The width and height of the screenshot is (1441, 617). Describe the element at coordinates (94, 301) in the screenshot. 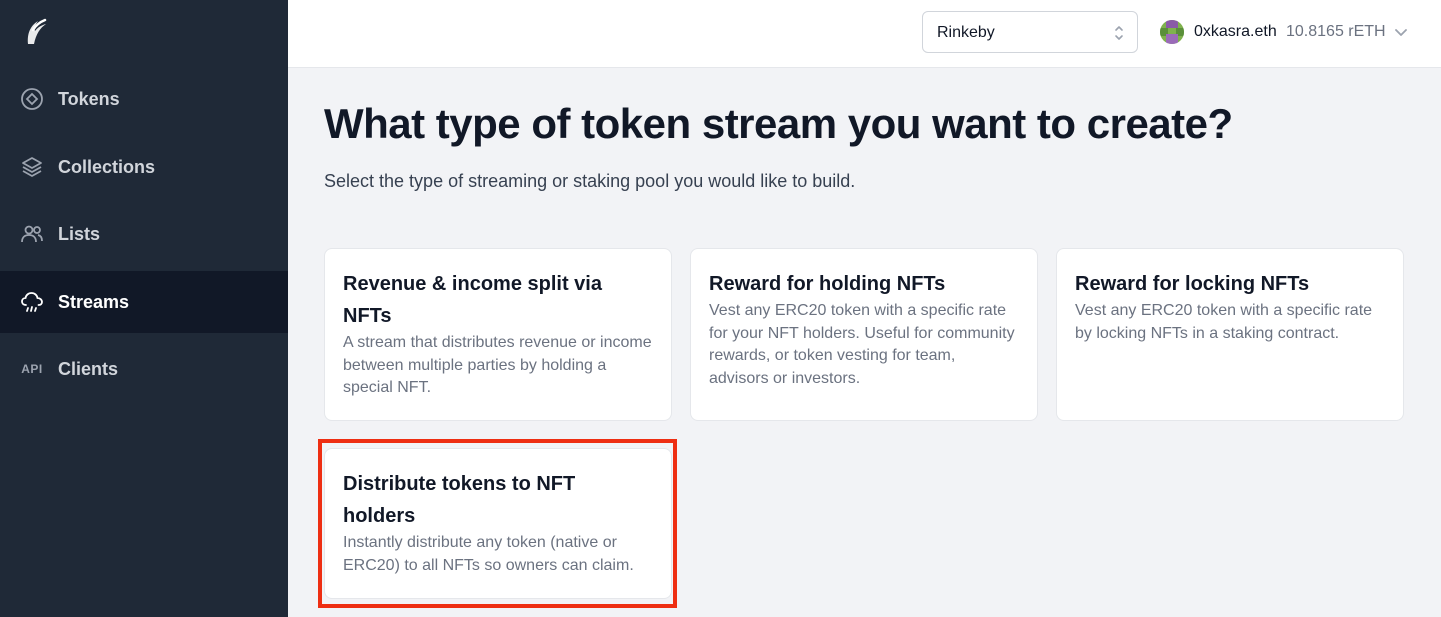

I see `sidebar-item-label: Streams` at that location.